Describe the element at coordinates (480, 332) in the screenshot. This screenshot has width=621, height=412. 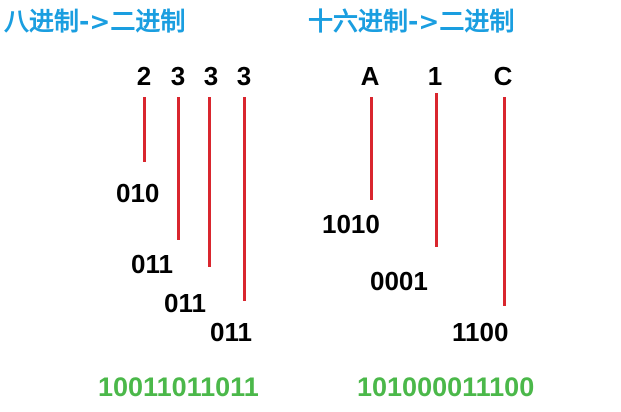
I see `hex-binary-group-3: 1100` at that location.